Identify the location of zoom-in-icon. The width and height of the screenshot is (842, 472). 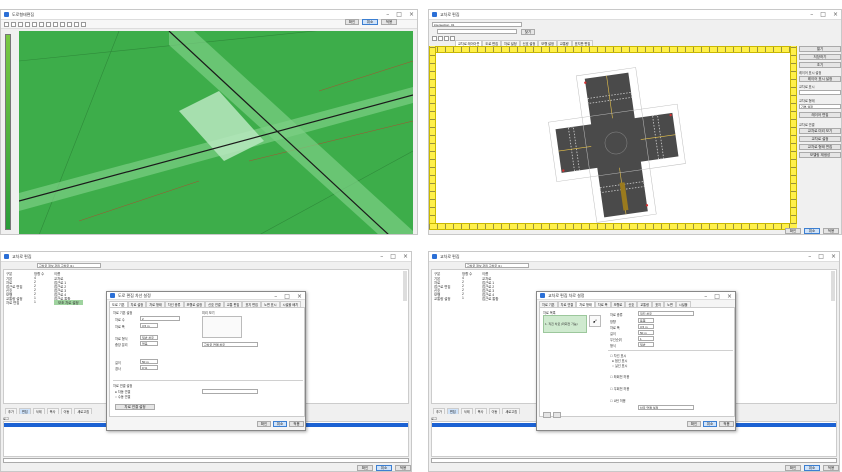
(20, 24).